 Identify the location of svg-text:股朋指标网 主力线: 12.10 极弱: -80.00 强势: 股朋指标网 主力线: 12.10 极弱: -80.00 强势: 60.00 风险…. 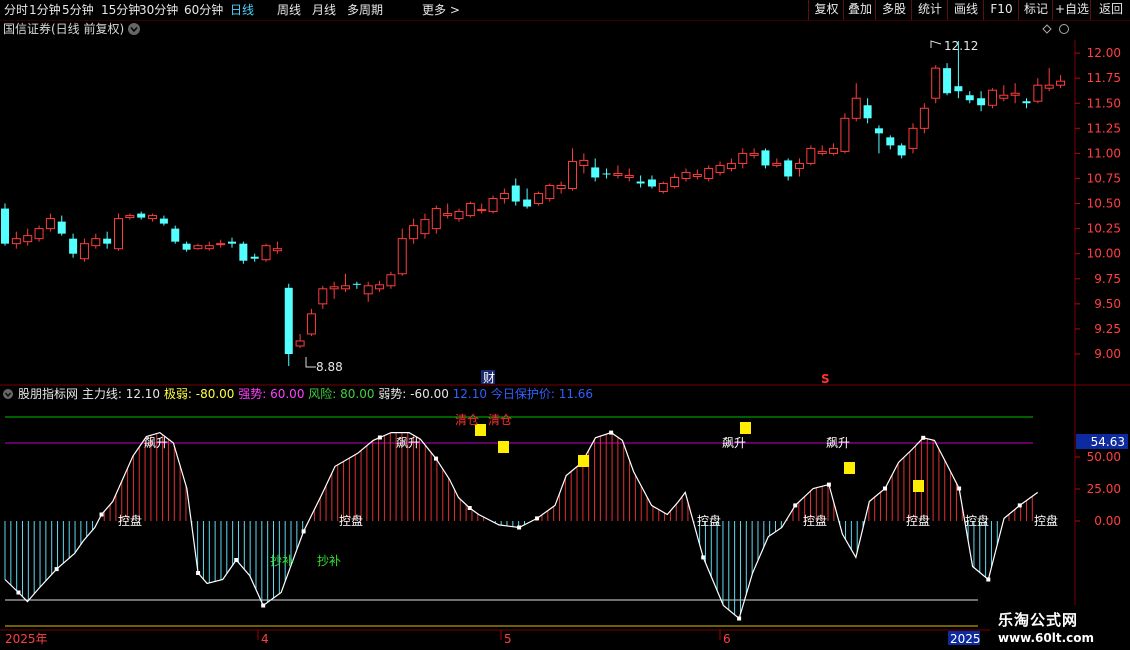
(305, 393).